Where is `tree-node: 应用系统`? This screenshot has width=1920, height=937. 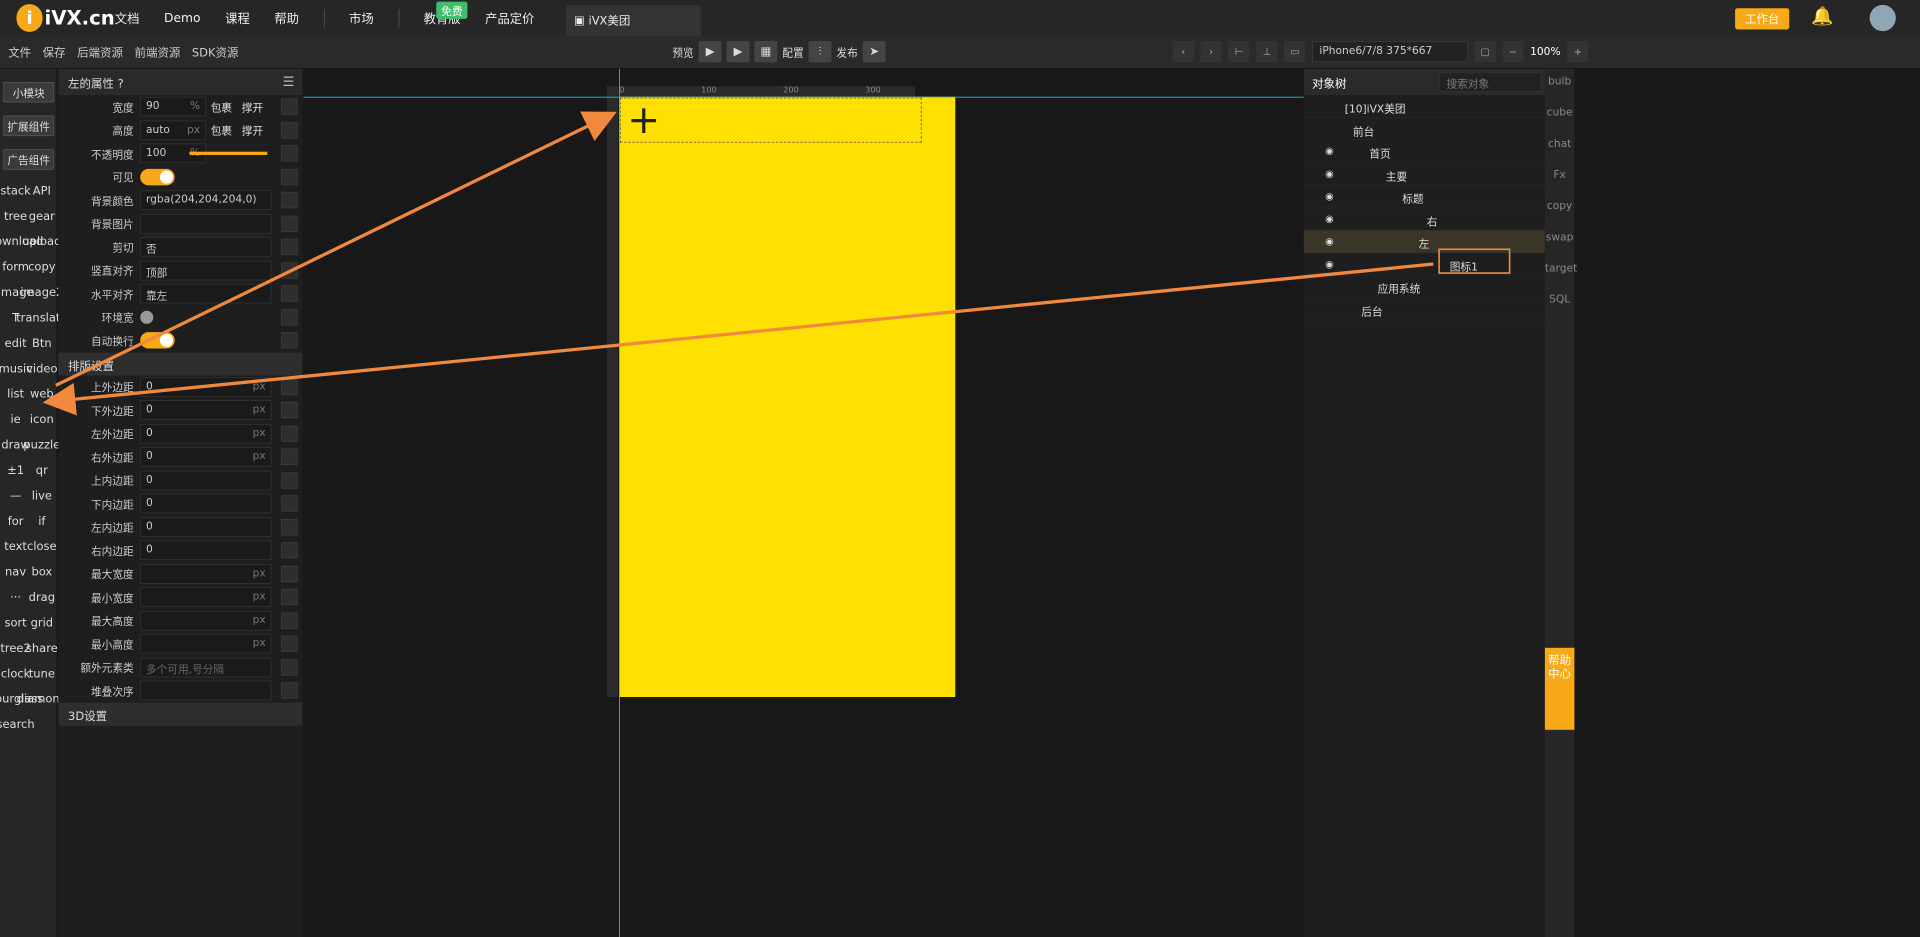
tree-node: 应用系统 is located at coordinates (1424, 287).